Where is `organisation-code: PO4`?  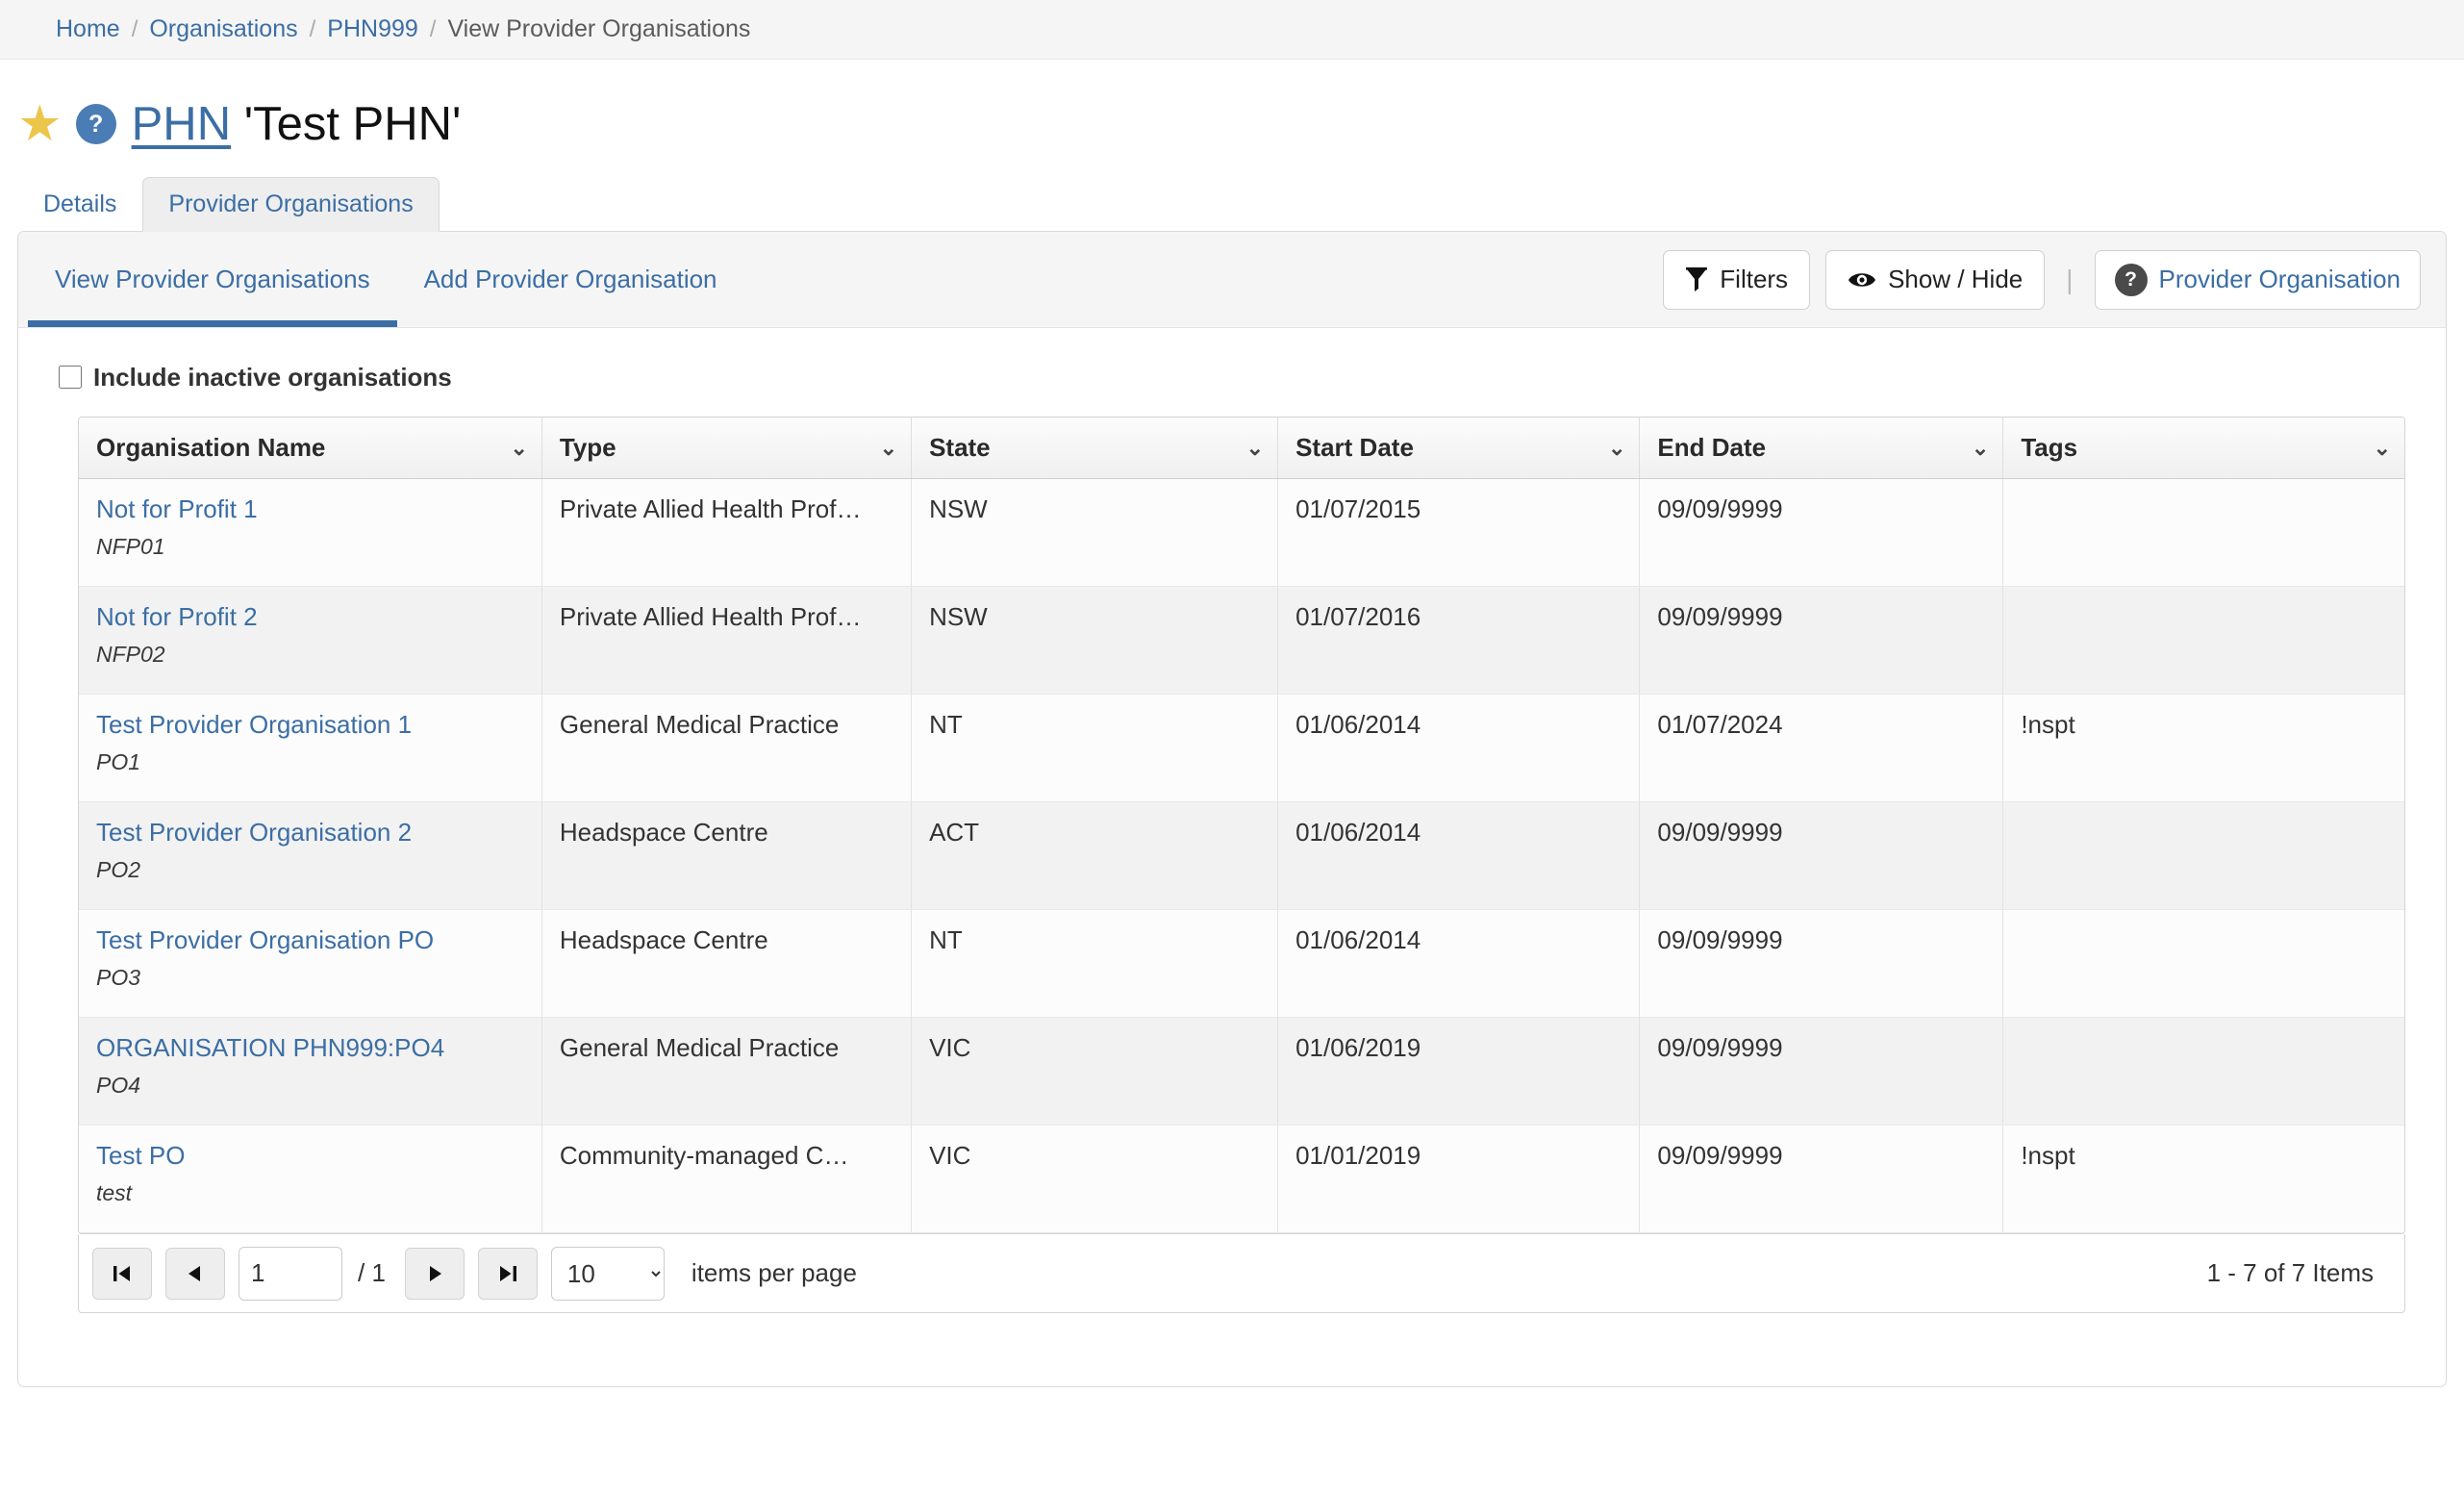 organisation-code: PO4 is located at coordinates (118, 1085).